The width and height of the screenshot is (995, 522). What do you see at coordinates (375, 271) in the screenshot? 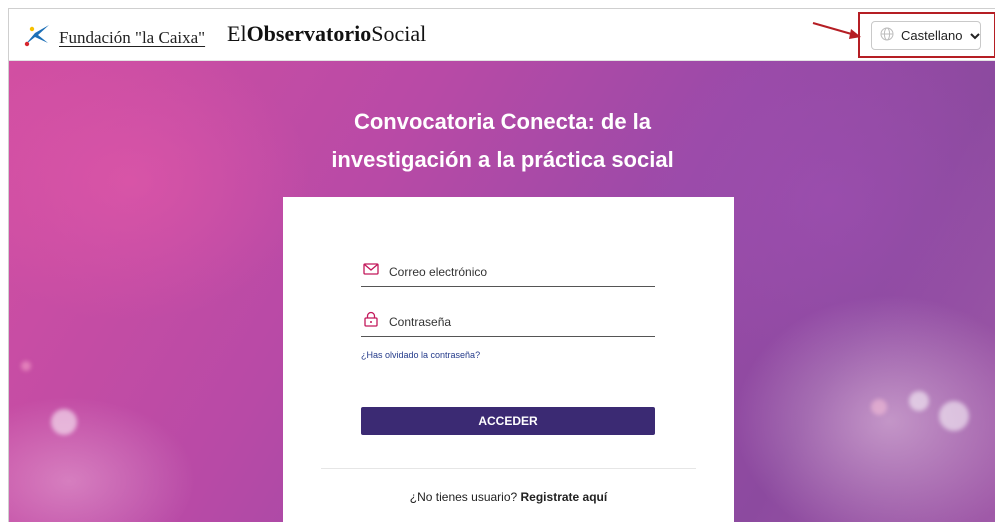
I see `envelope-icon` at bounding box center [375, 271].